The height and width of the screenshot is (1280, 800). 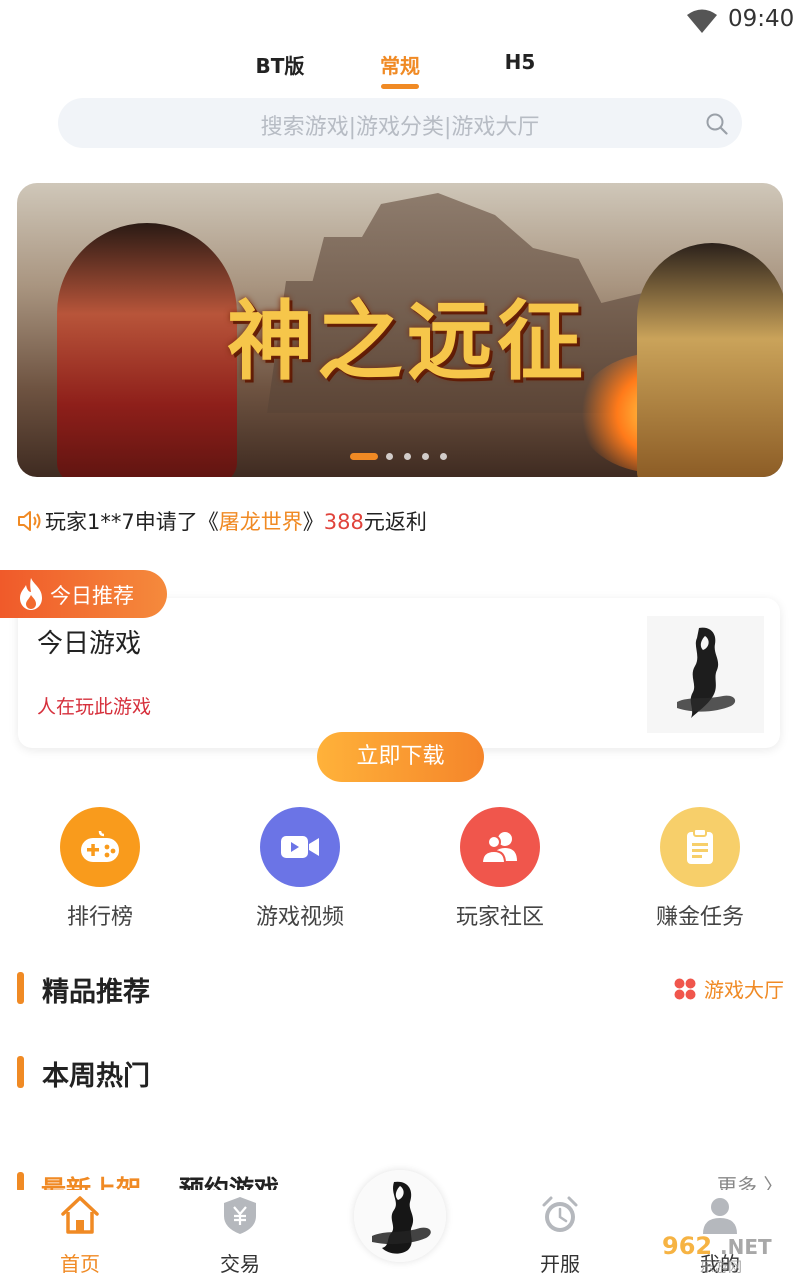 I want to click on today-badge: 今日推荐, so click(x=83, y=594).